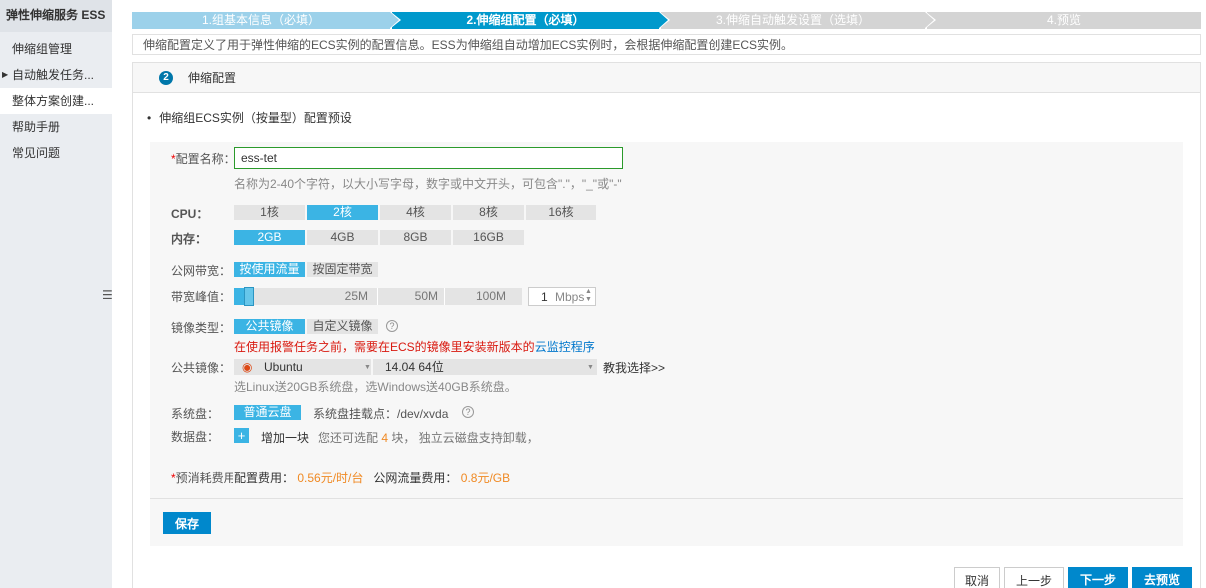 This screenshot has width=1206, height=588. Describe the element at coordinates (330, 478) in the screenshot. I see `config-price: 0.56元/时/台` at that location.